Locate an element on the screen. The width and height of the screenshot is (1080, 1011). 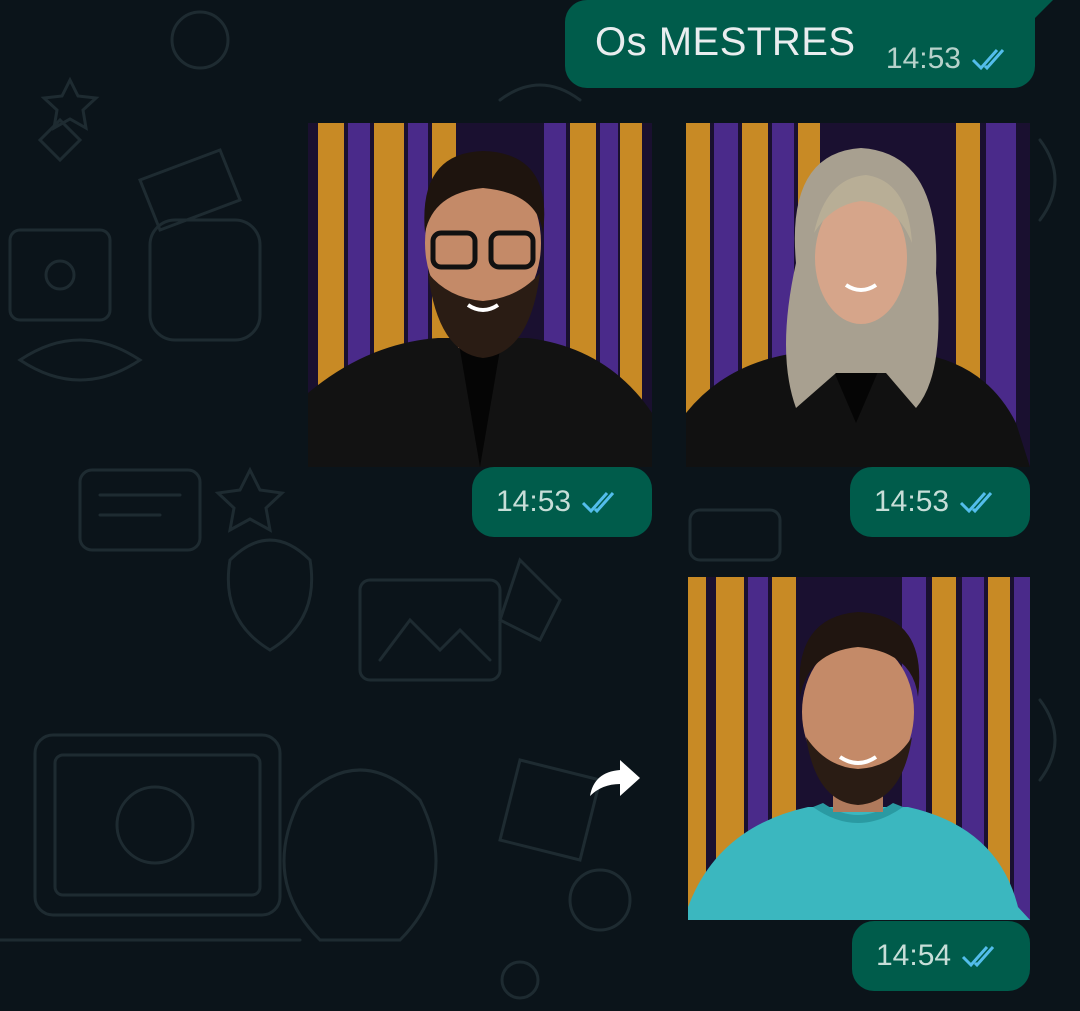
bubble-tail is located at coordinates (1044, 9).